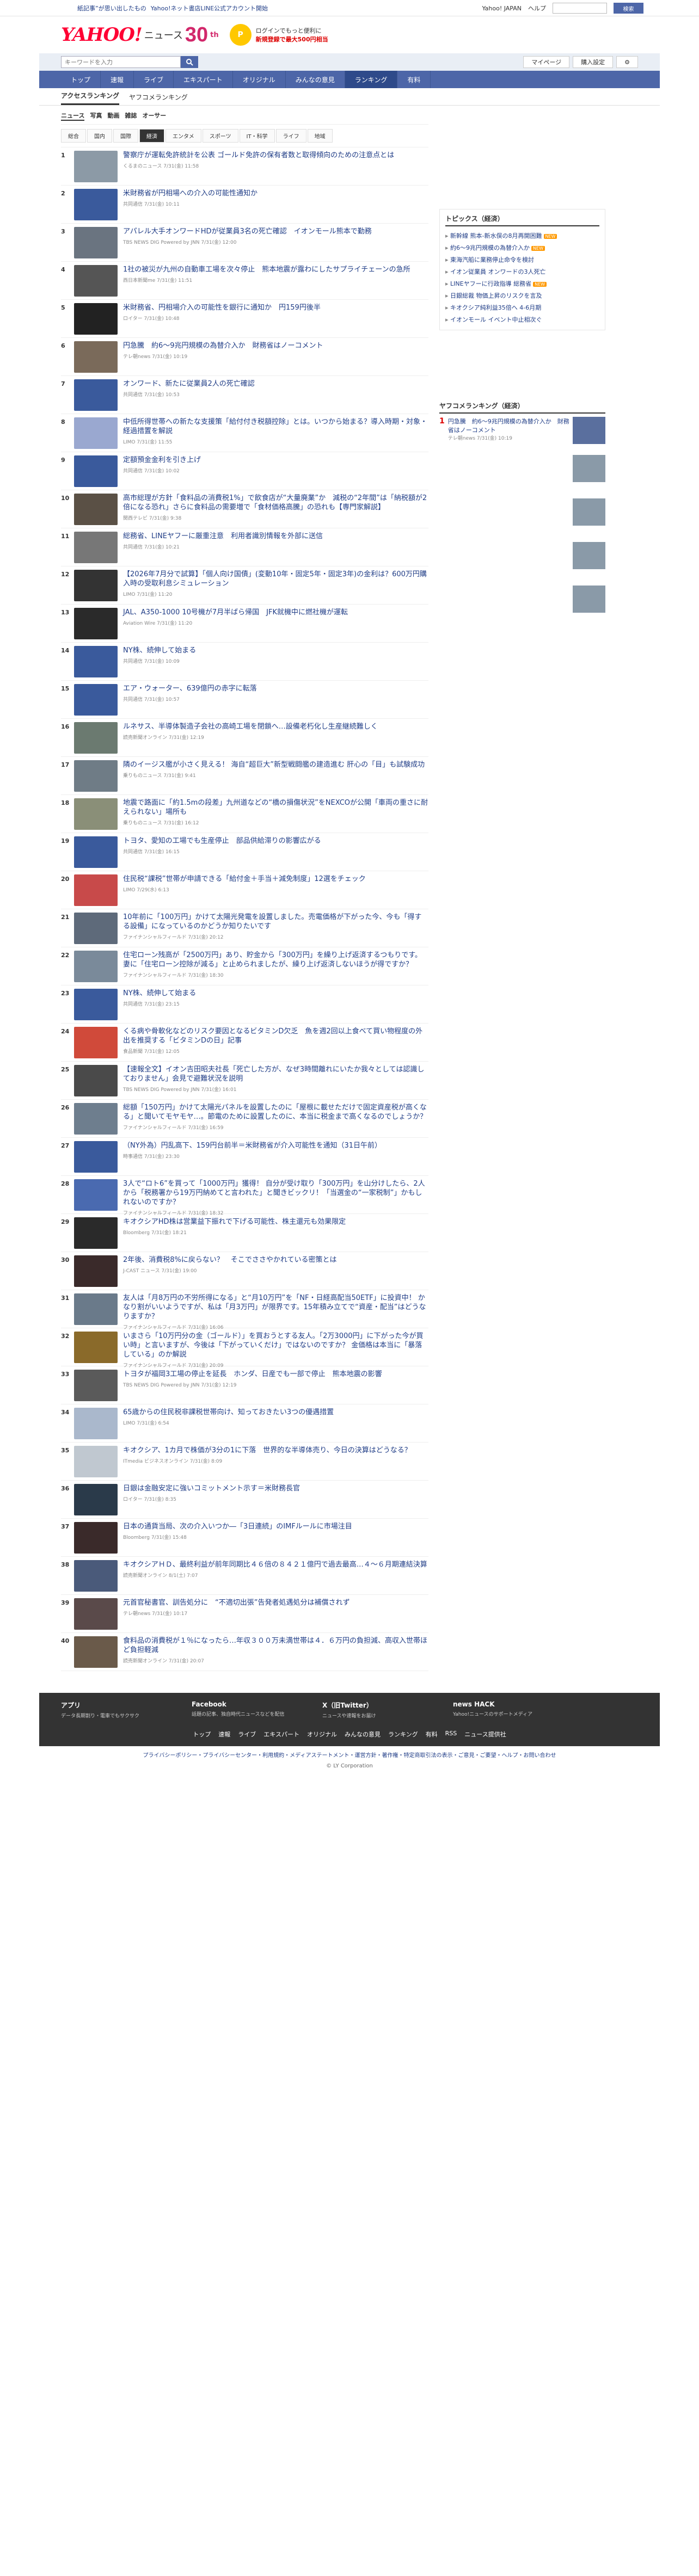  I want to click on article-title: JAL、A350-1000 10号機が7月半ばら帰国 JFK就機中に燃社機が運転, so click(275, 612).